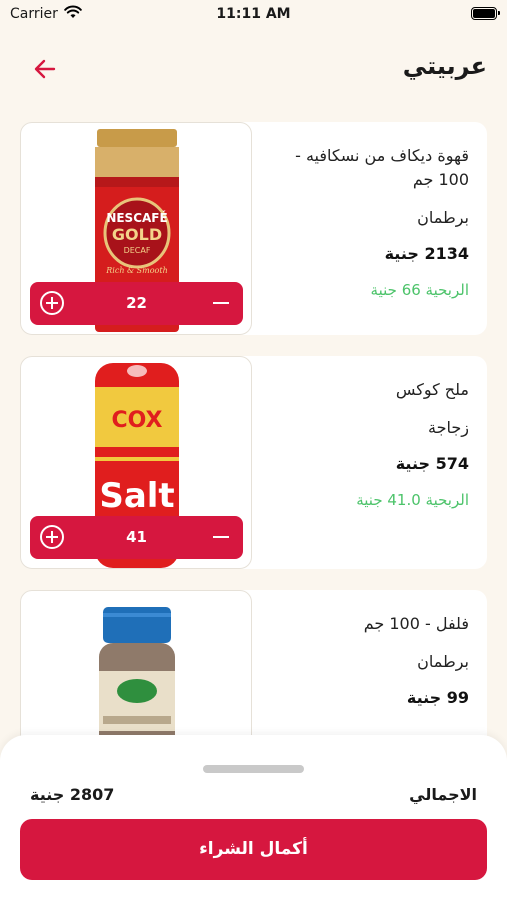  I want to click on quantity-value: 41, so click(136, 537).